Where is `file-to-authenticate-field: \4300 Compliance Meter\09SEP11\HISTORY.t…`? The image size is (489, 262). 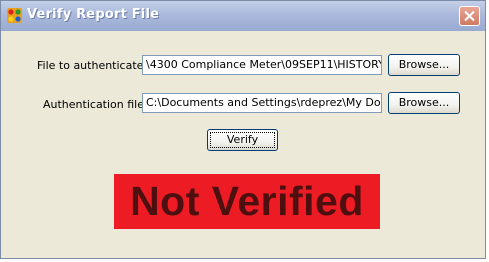
file-to-authenticate-field: \4300 Compliance Meter\09SEP11\HISTORY.t… is located at coordinates (262, 65).